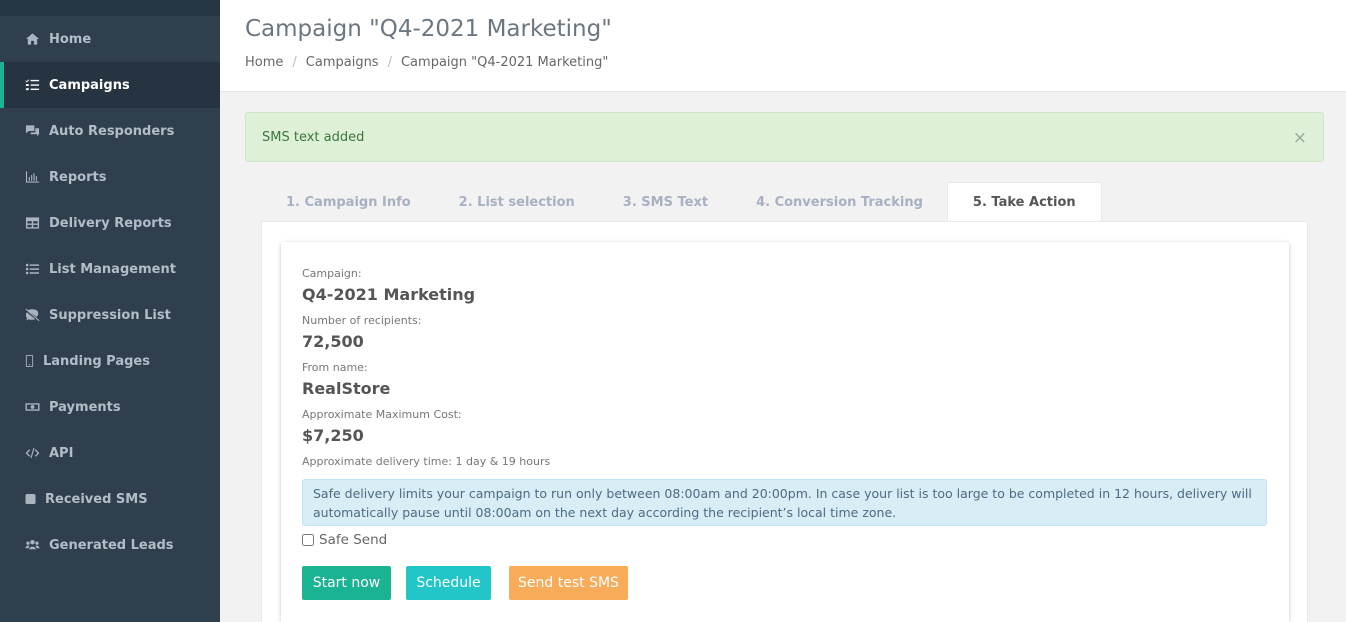  I want to click on start-now-button: Start now, so click(346, 583).